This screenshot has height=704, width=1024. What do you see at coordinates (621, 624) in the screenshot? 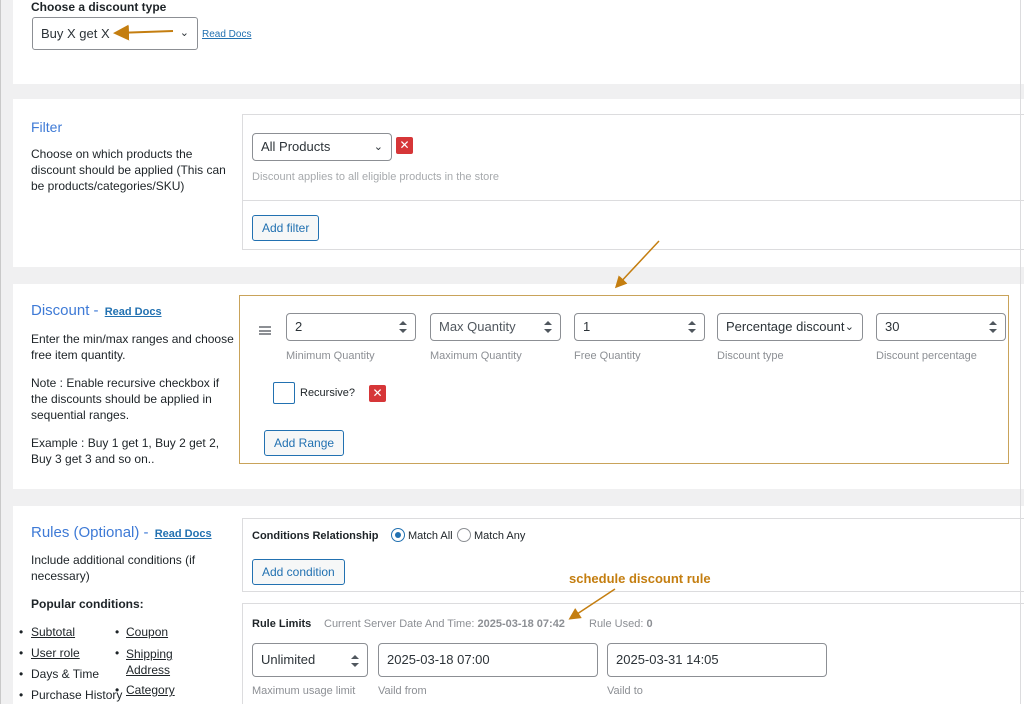
I see `rule-used: Rule Used: 0` at bounding box center [621, 624].